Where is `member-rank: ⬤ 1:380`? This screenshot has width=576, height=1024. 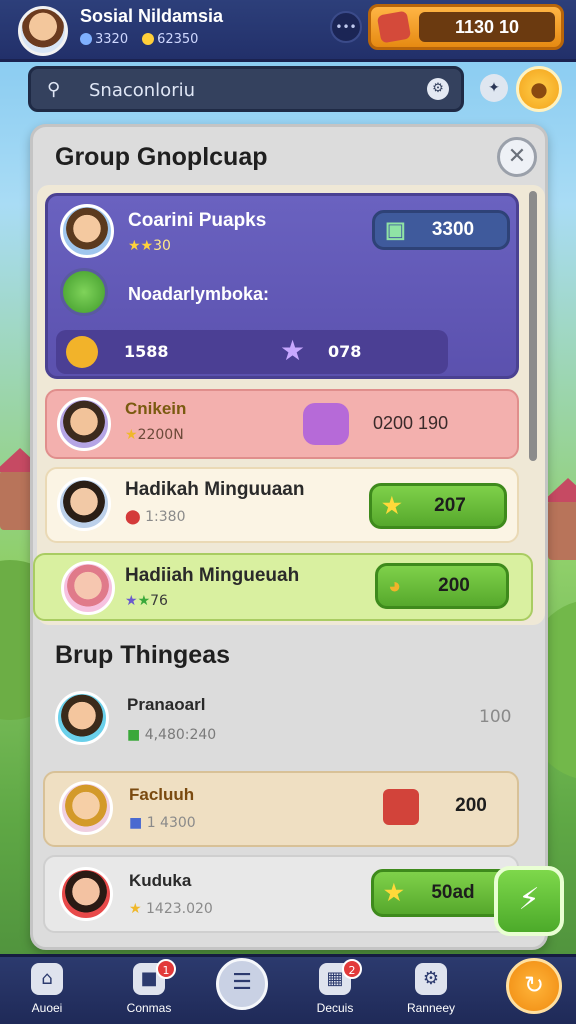
member-rank: ⬤ 1:380 is located at coordinates (155, 517).